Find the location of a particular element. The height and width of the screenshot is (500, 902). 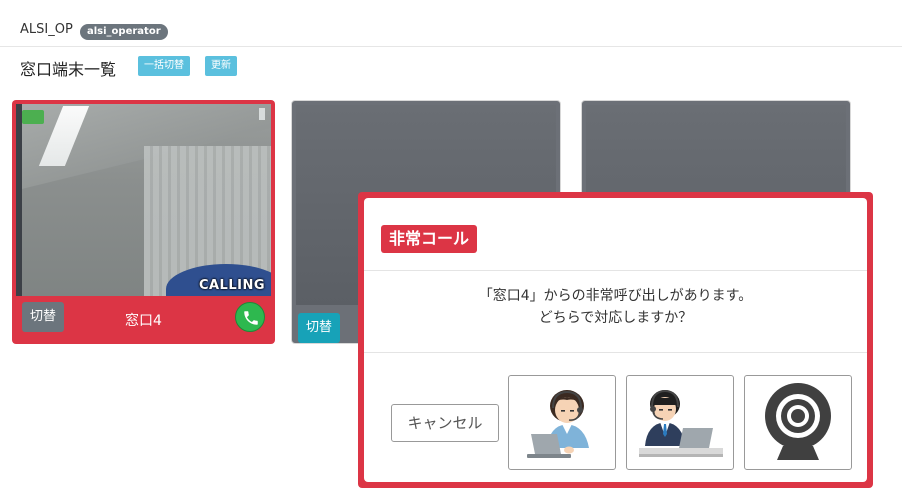

terminal-name: 窓口4 is located at coordinates (143, 321).